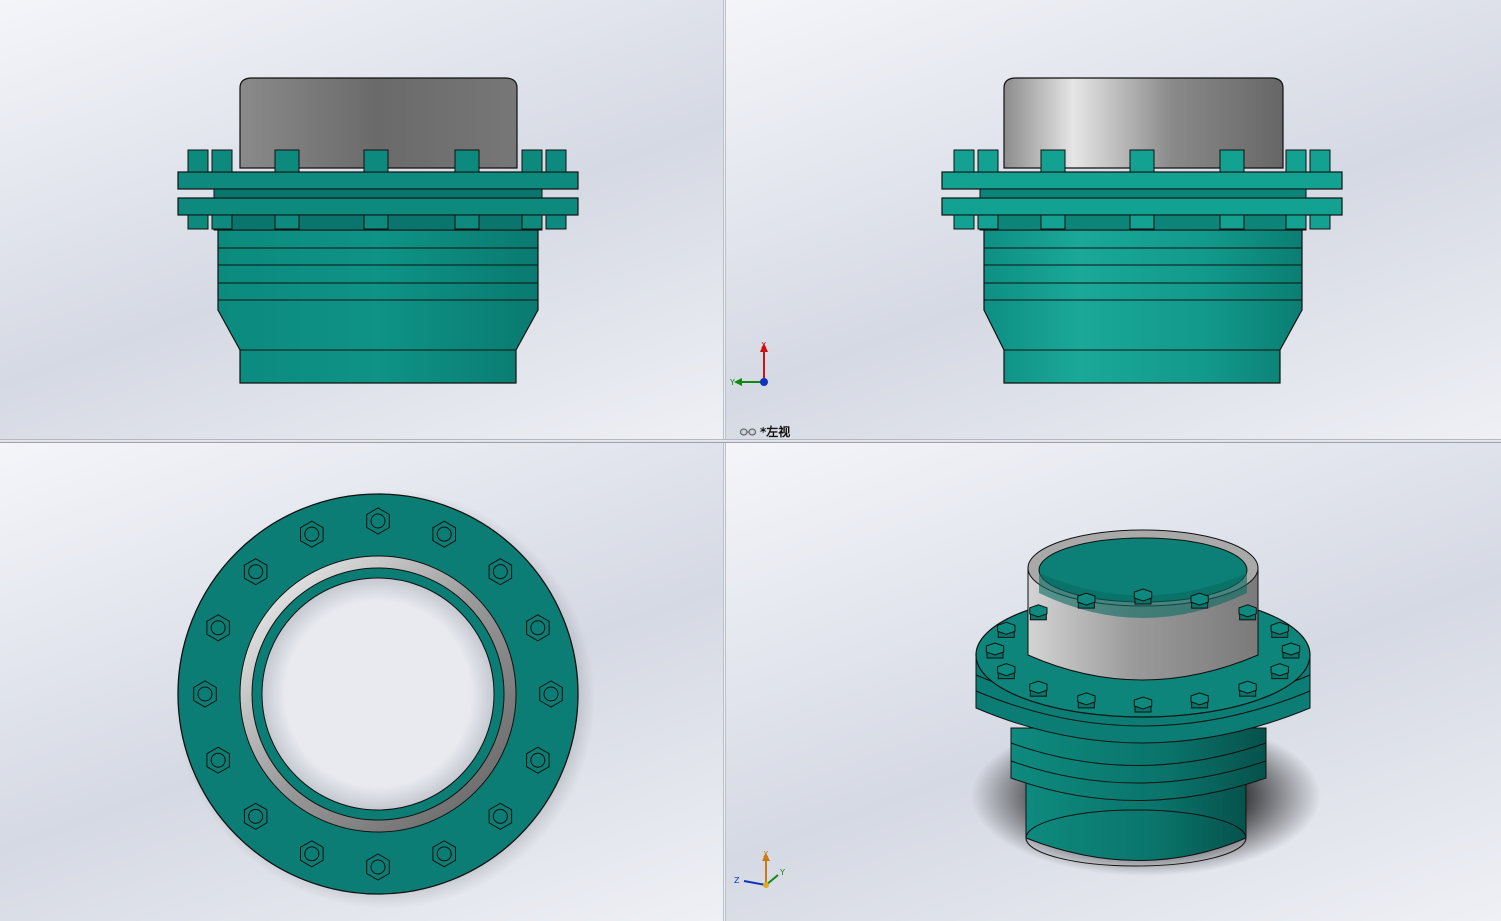 The width and height of the screenshot is (1501, 921). What do you see at coordinates (775, 432) in the screenshot?
I see `view-name: *左视` at bounding box center [775, 432].